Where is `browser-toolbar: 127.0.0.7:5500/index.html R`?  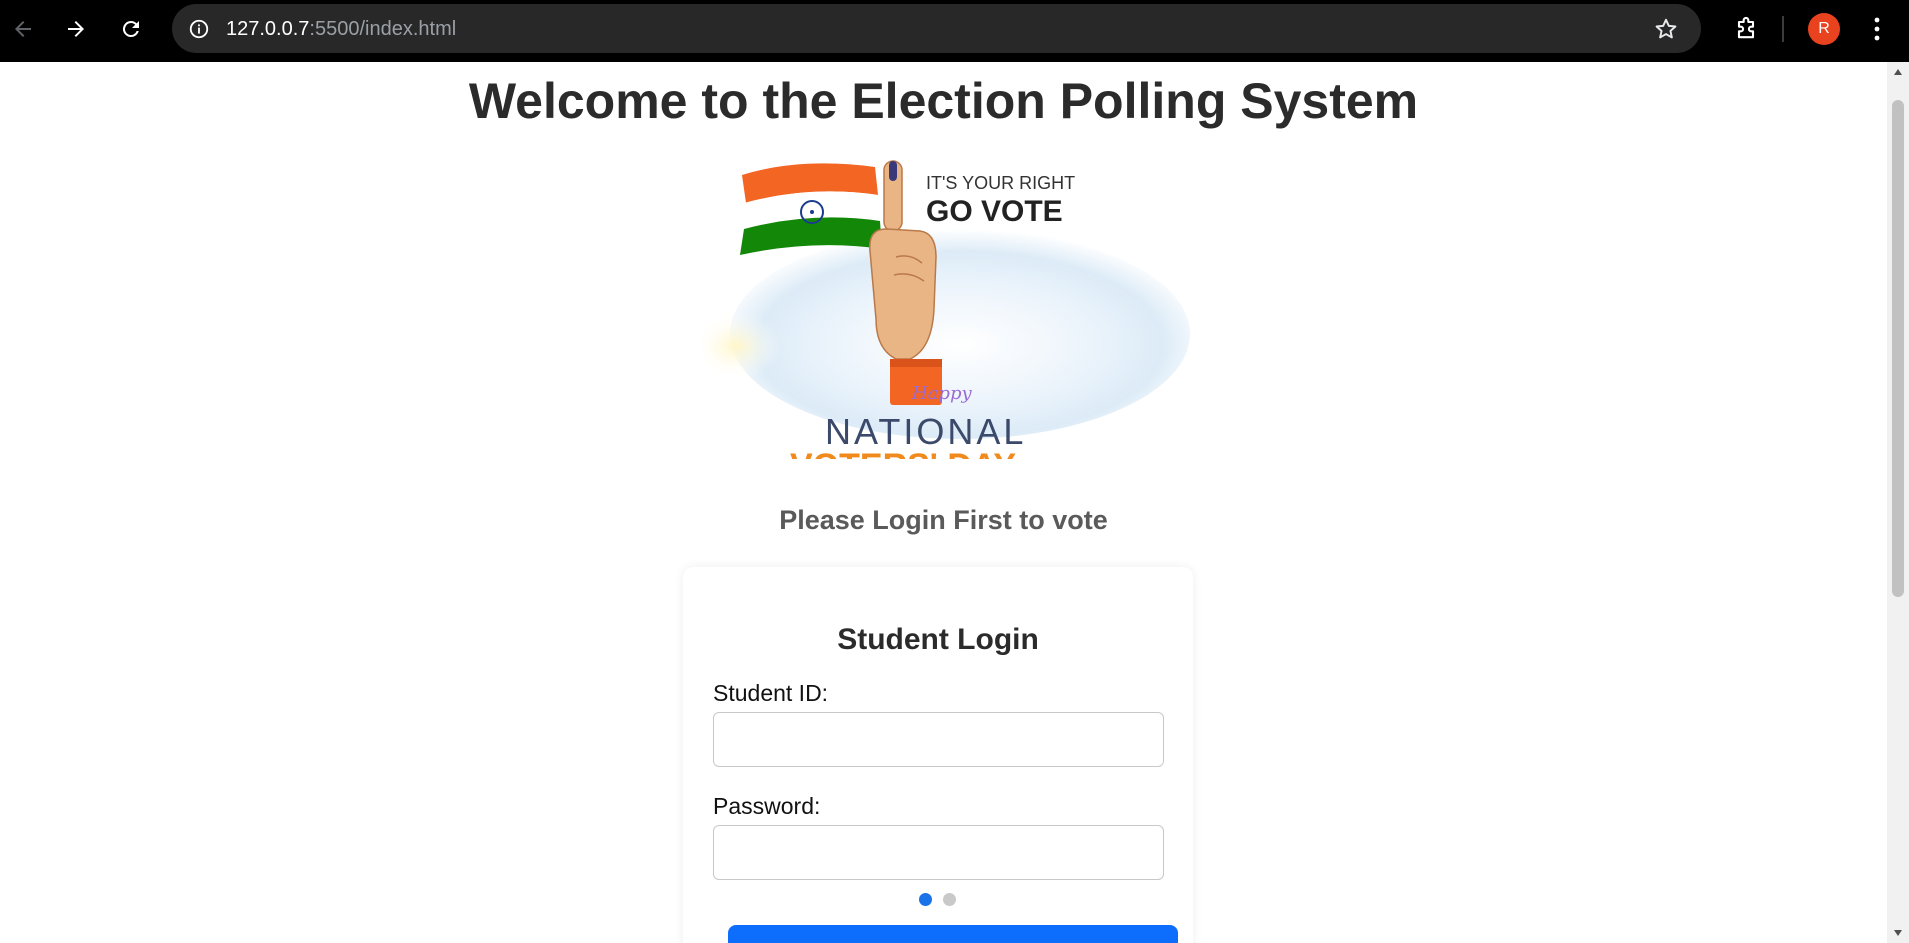 browser-toolbar: 127.0.0.7:5500/index.html R is located at coordinates (954, 31).